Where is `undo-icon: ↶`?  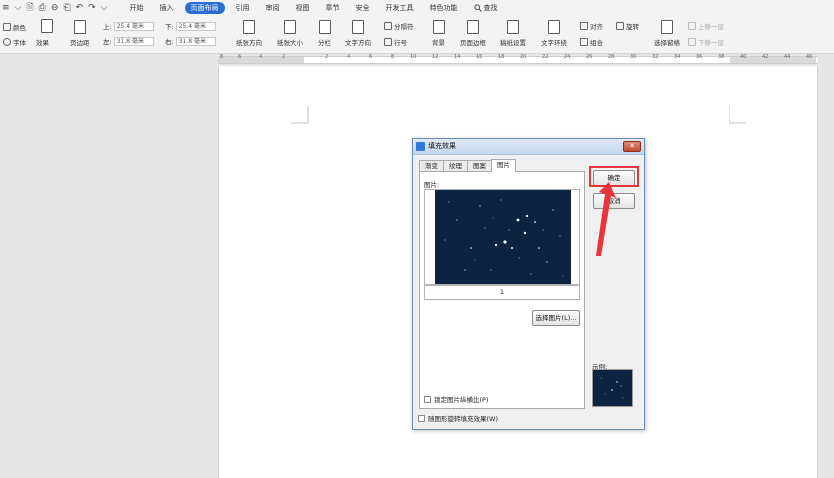 undo-icon: ↶ is located at coordinates (80, 8).